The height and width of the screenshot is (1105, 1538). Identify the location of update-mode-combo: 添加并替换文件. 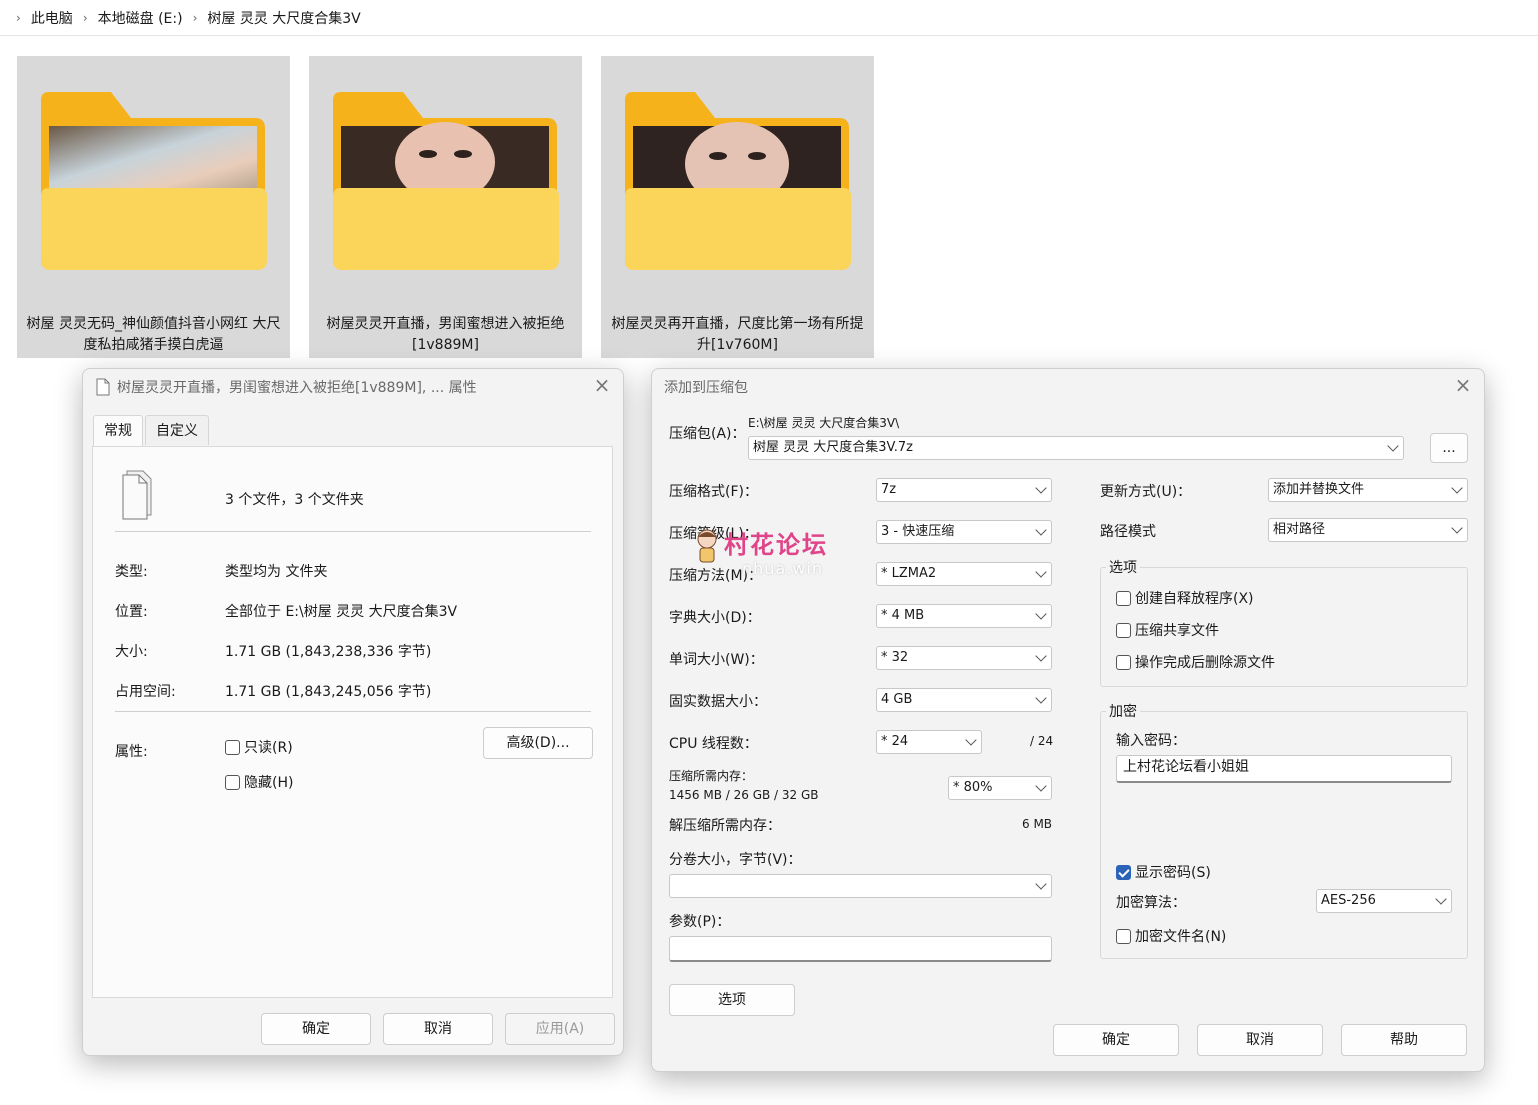
(1368, 490).